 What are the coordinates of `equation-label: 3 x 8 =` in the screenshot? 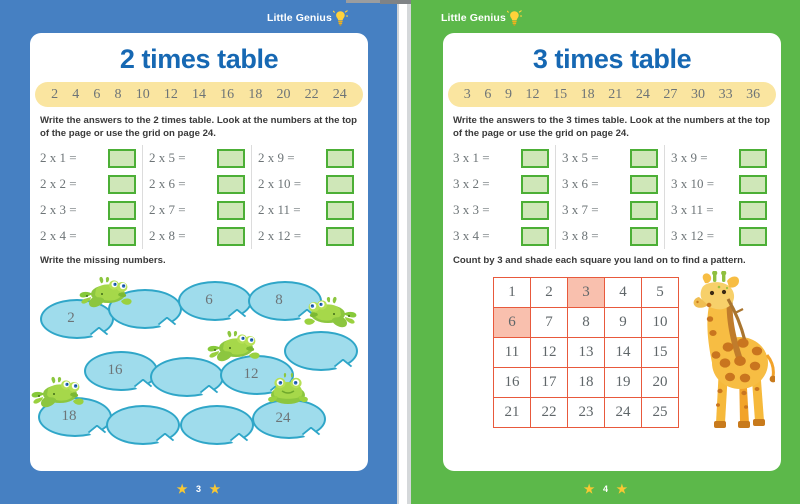 It's located at (580, 235).